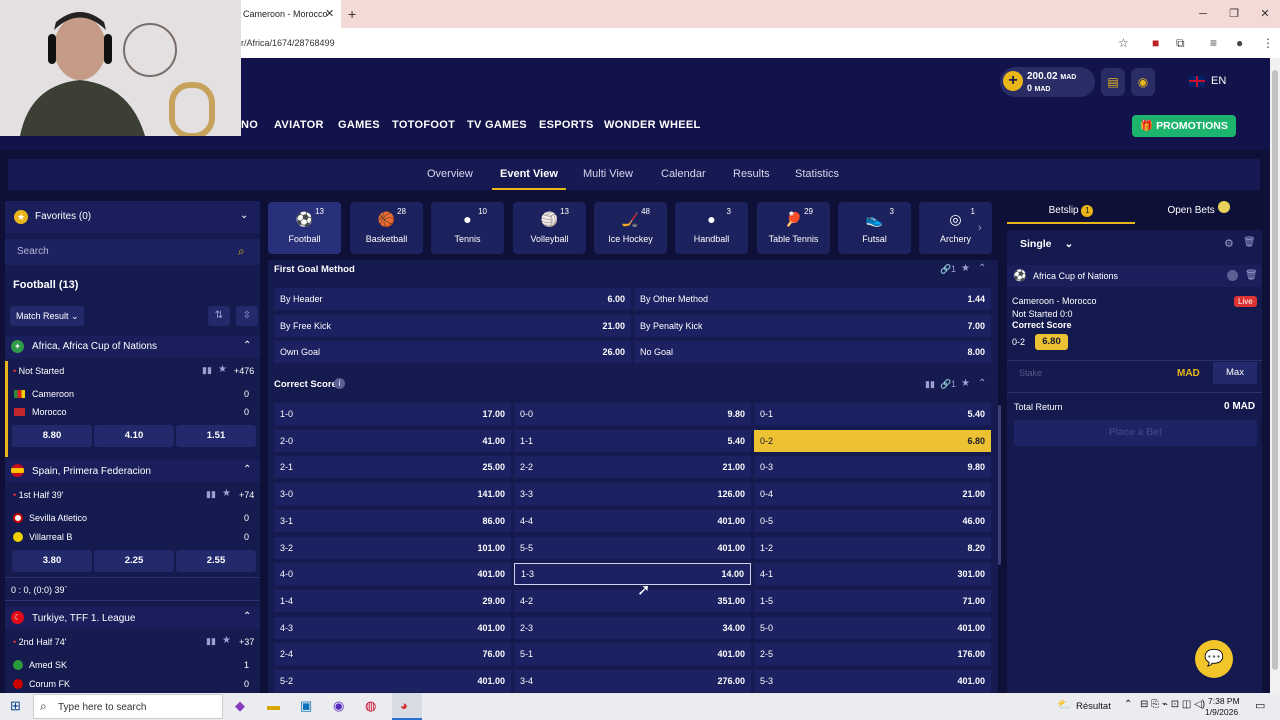  I want to click on promotions-button: 🎁 PROMOTIONS, so click(1184, 126).